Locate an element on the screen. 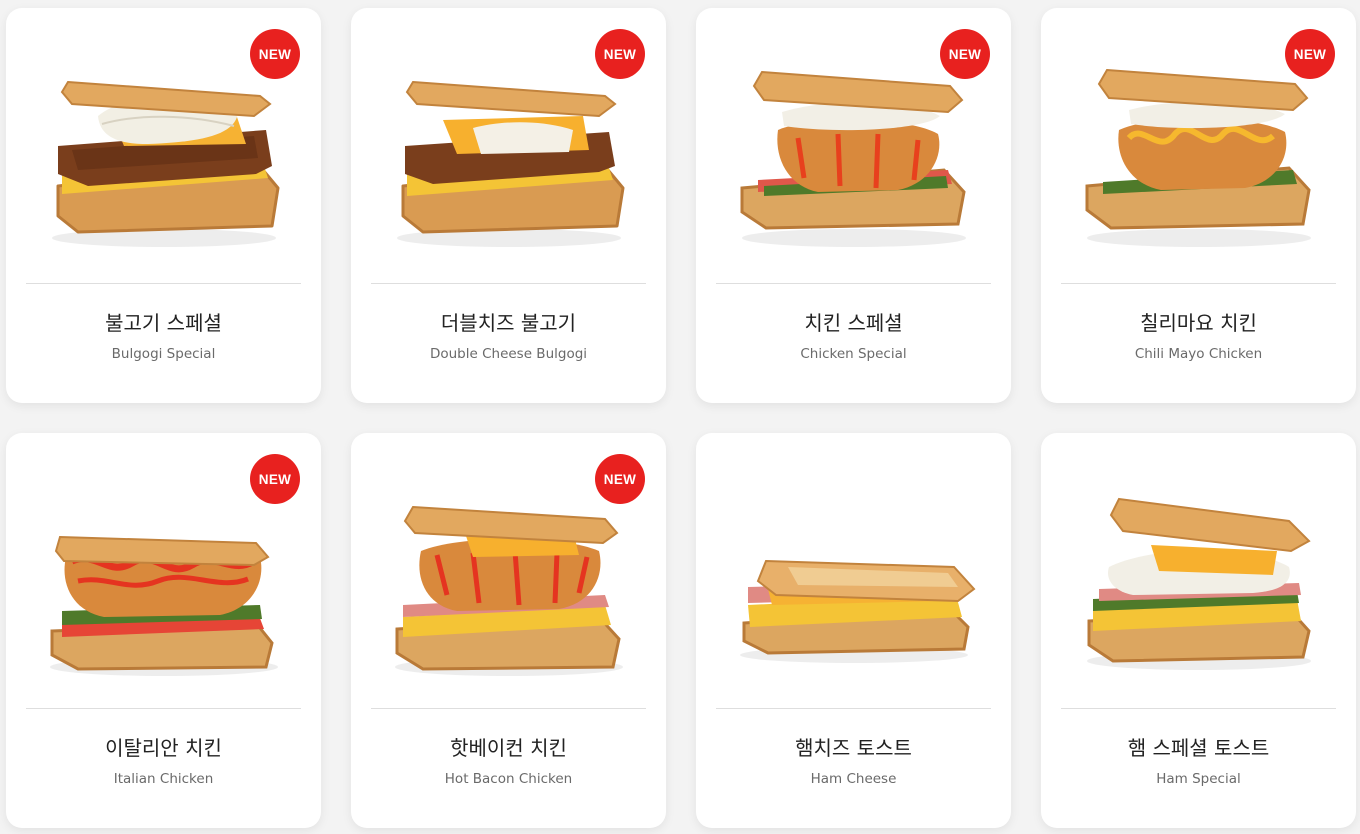 This screenshot has width=1360, height=834. menu-card: NEW 핫베이컨 치킨 Hot Bacon Chicken is located at coordinates (508, 630).